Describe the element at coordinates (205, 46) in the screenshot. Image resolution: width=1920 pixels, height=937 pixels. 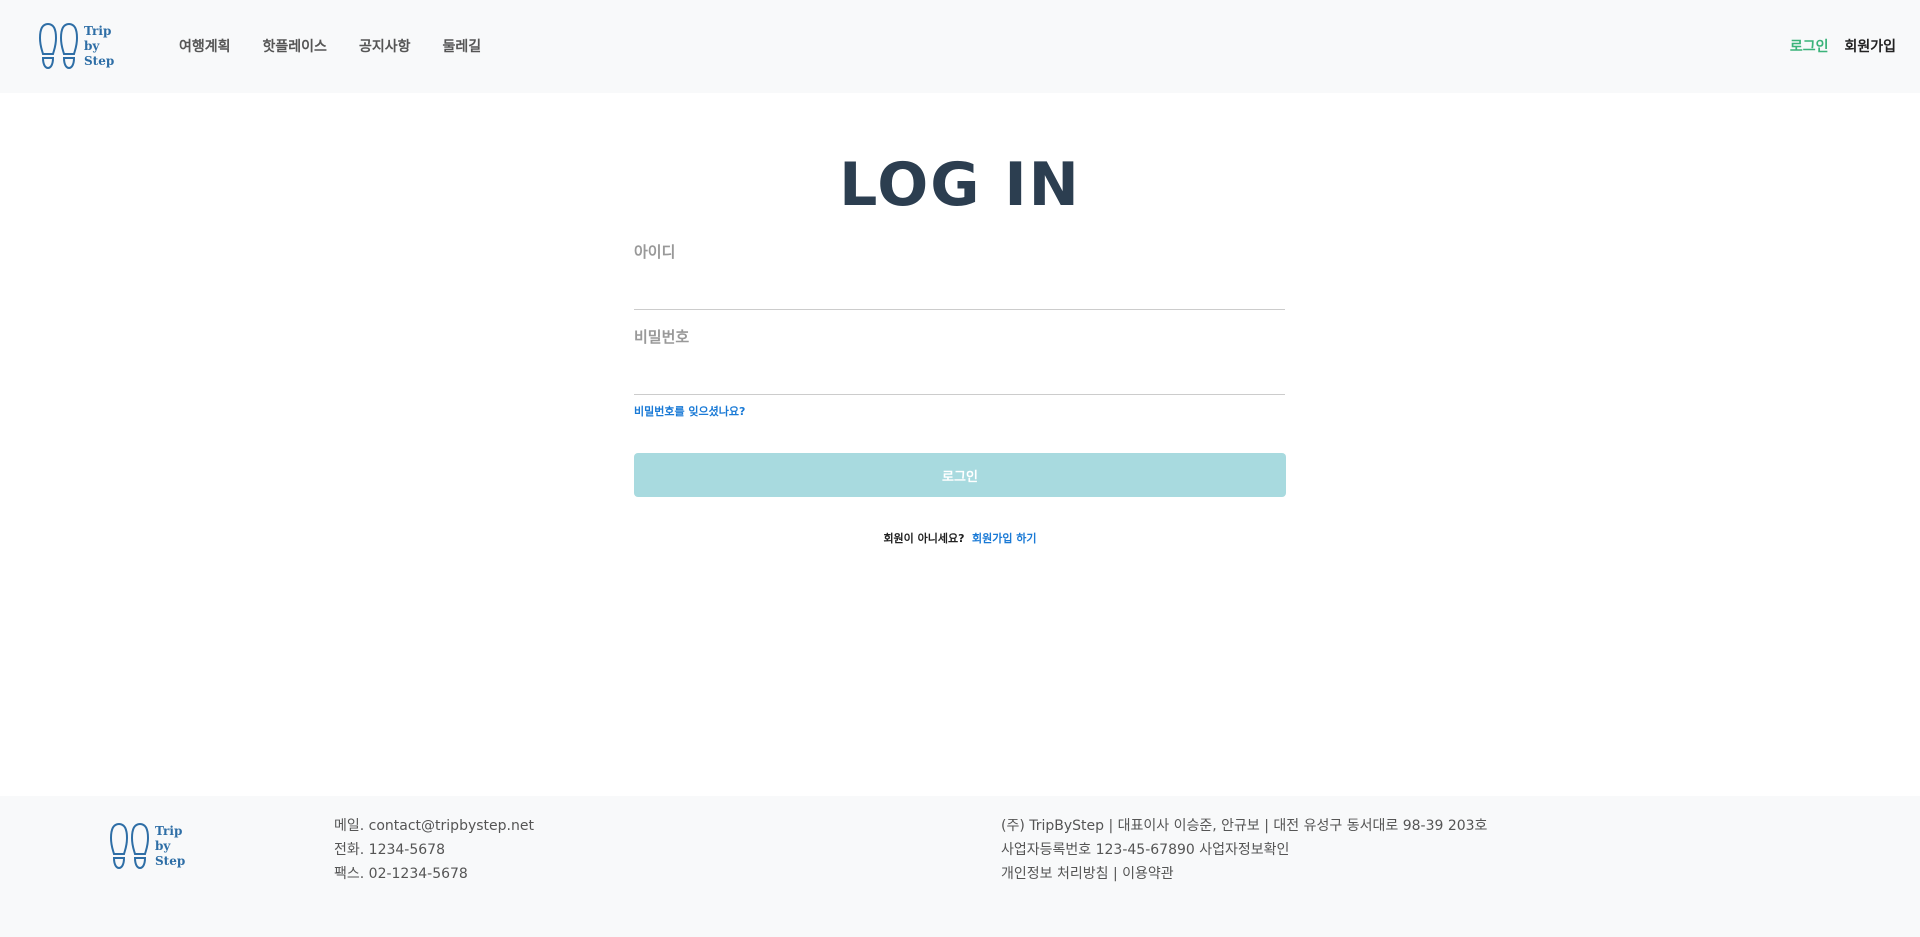
I see `nav-item-travel-plan: 여행계획` at that location.